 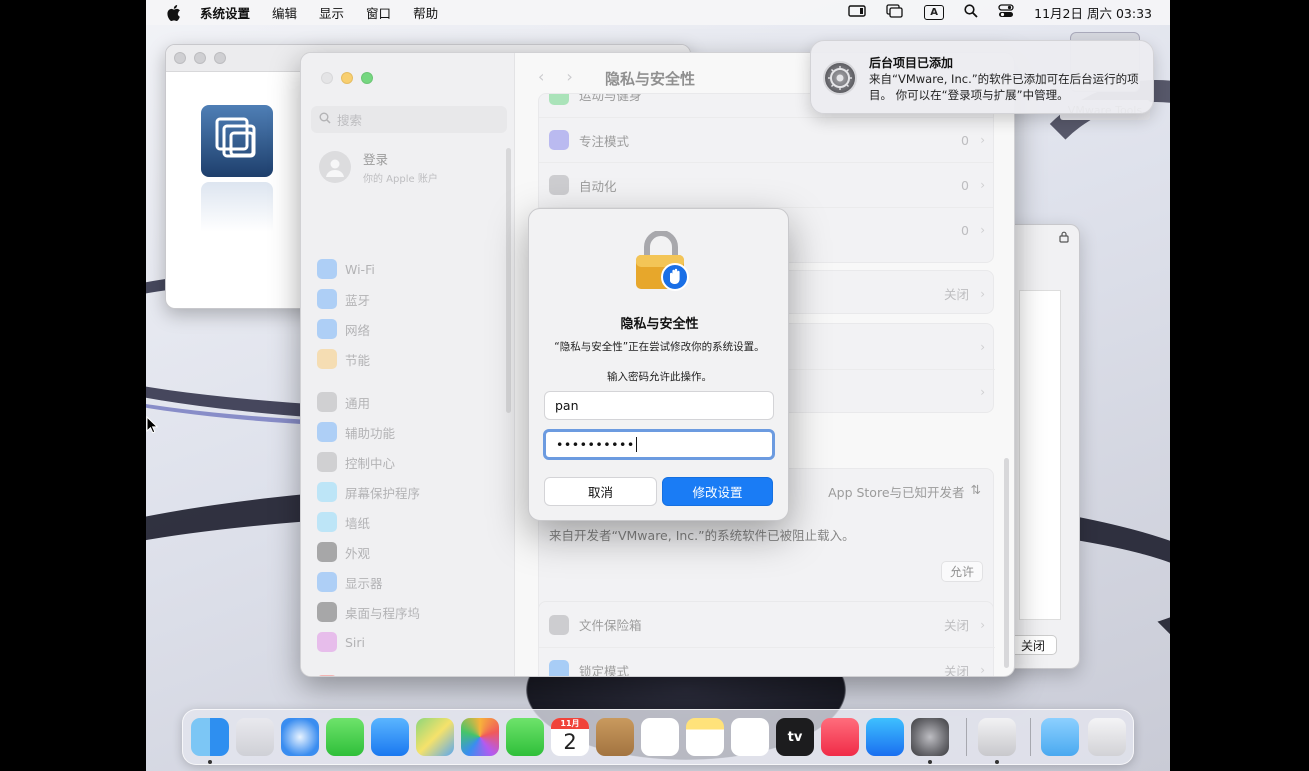 I want to click on username-field: pan, so click(x=659, y=405).